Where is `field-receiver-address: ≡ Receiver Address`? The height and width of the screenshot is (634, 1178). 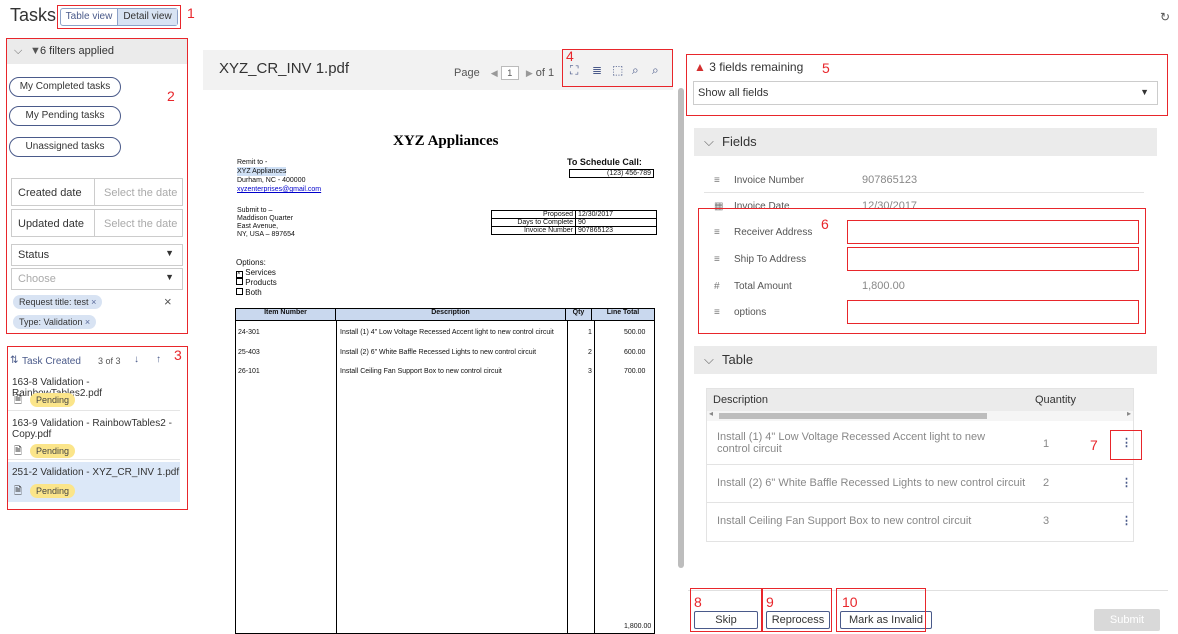 field-receiver-address: ≡ Receiver Address is located at coordinates (929, 233).